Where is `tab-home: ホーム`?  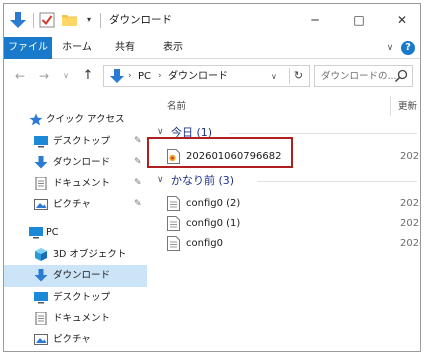
tab-home: ホーム is located at coordinates (77, 48).